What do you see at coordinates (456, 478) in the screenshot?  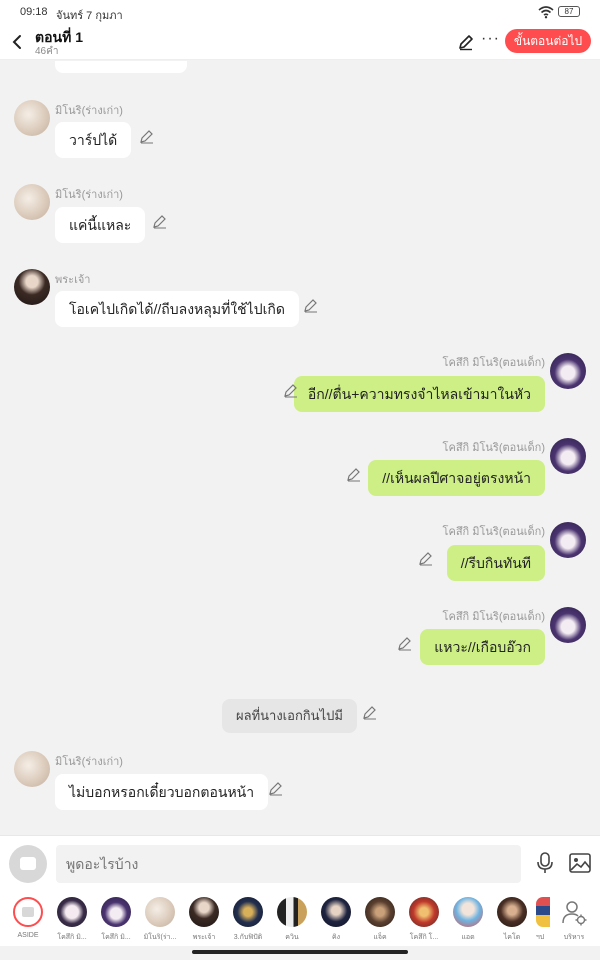 I see `message-bubble: //เห็นผลปีศาจอยู่ตรงหน้า` at bounding box center [456, 478].